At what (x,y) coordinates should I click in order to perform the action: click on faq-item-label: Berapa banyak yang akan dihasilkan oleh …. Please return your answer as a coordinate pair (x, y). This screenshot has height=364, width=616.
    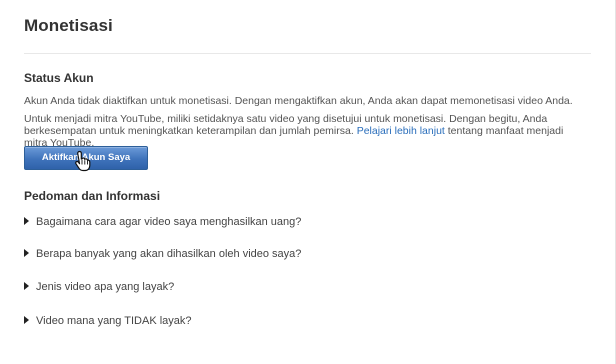
    Looking at the image, I should click on (169, 254).